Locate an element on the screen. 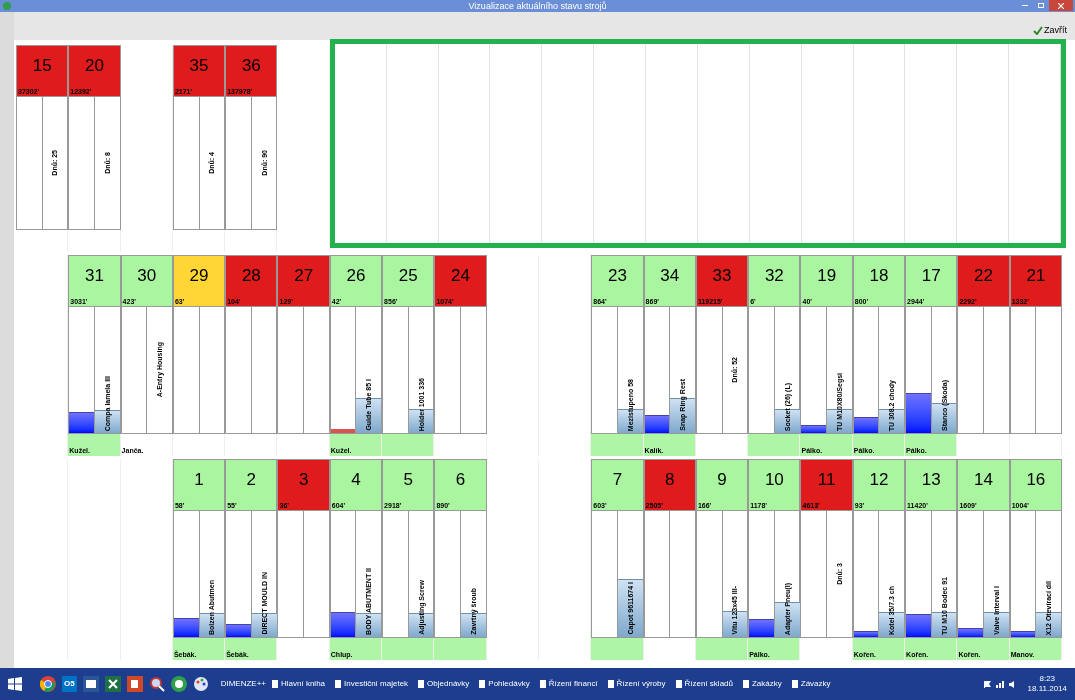 Image resolution: width=1075 pixels, height=700 pixels. taskbar-window-button: Objednávky is located at coordinates (446, 684).